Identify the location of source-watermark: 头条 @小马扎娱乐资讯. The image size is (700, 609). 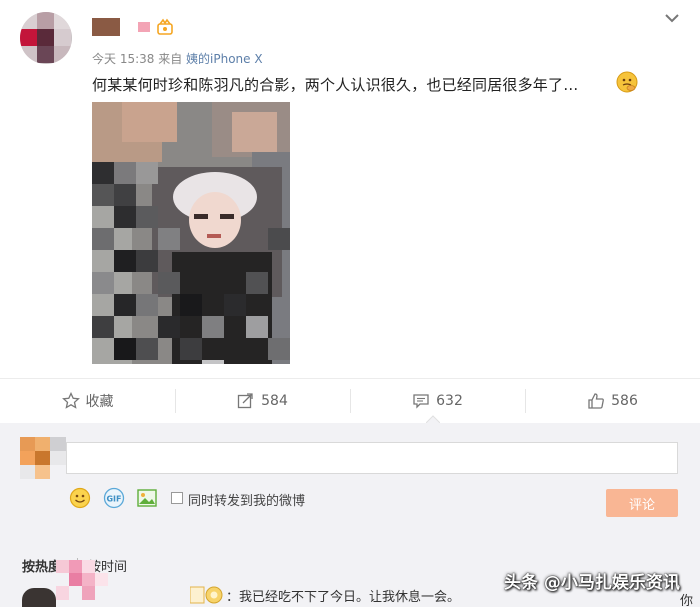
(592, 583).